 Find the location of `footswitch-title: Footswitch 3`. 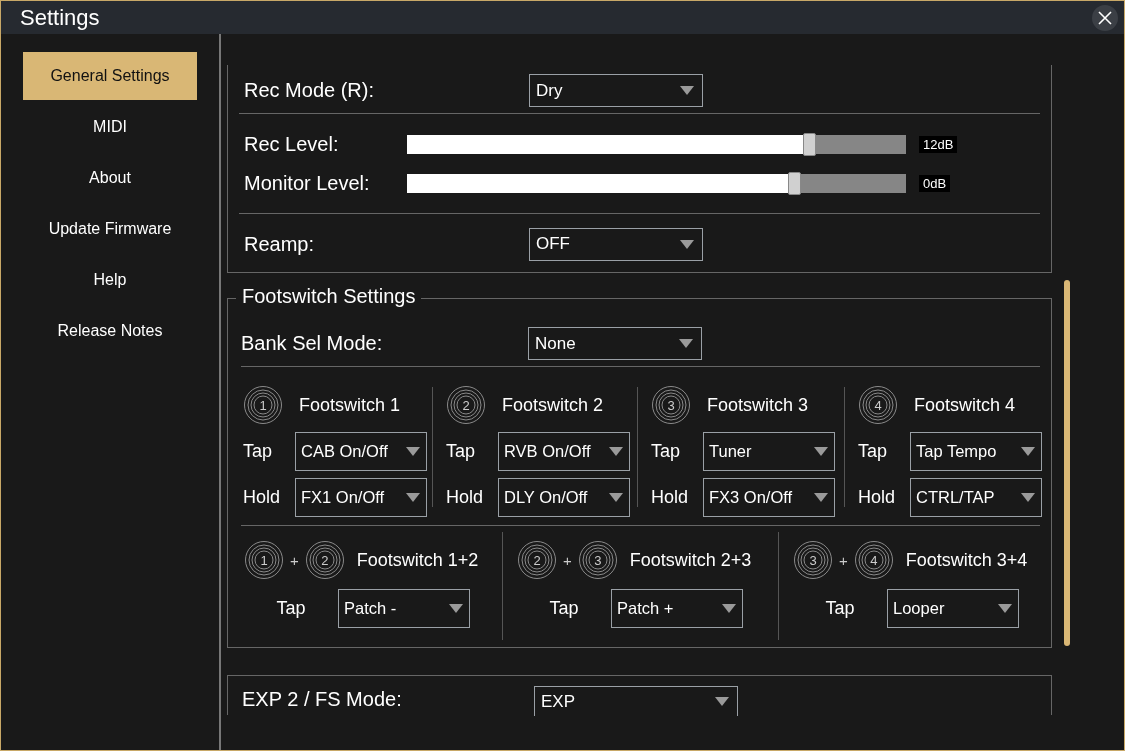

footswitch-title: Footswitch 3 is located at coordinates (758, 405).